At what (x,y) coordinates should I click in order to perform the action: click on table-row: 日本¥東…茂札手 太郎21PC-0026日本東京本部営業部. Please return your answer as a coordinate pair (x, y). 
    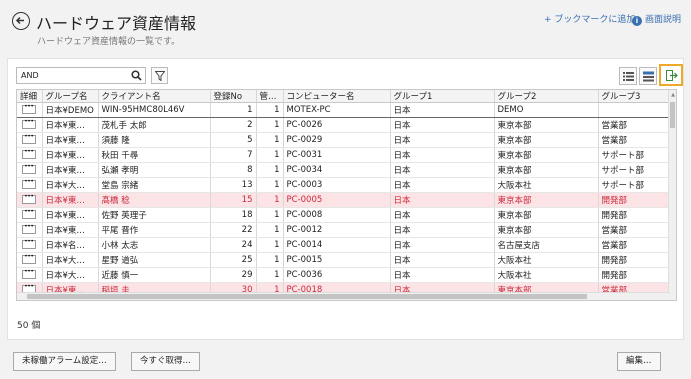
    Looking at the image, I should click on (344, 125).